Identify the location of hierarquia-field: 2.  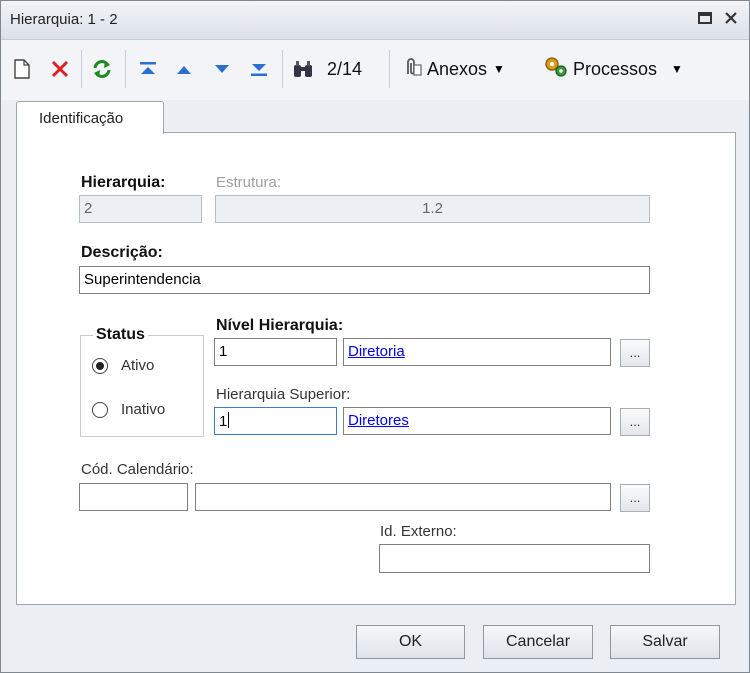
(140, 209).